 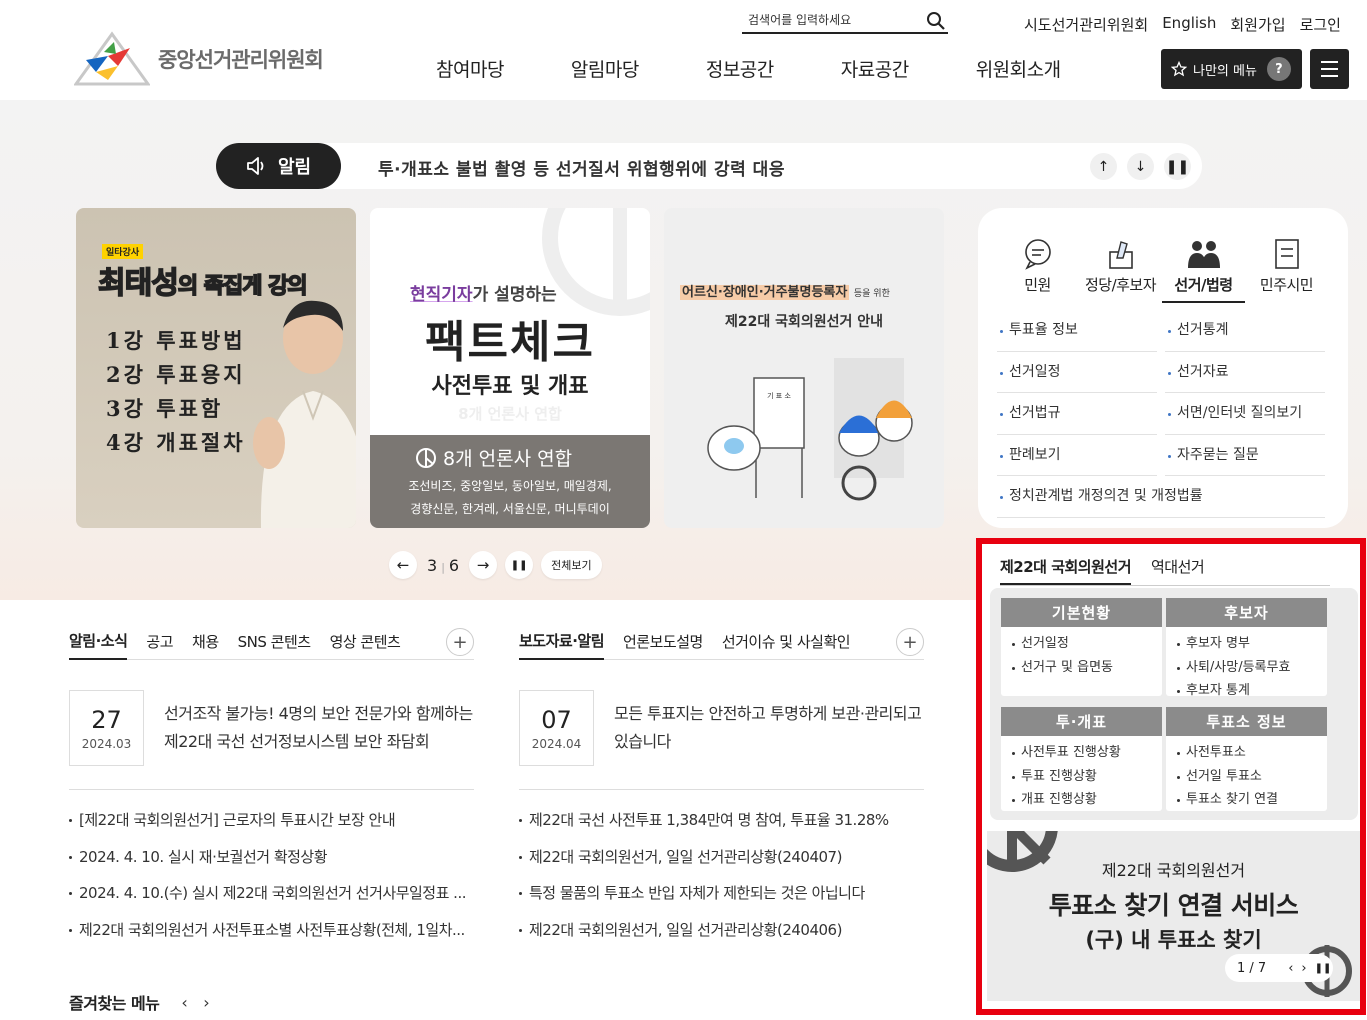 What do you see at coordinates (1086, 753) in the screenshot?
I see `box-link: 사전투표 진행상황` at bounding box center [1086, 753].